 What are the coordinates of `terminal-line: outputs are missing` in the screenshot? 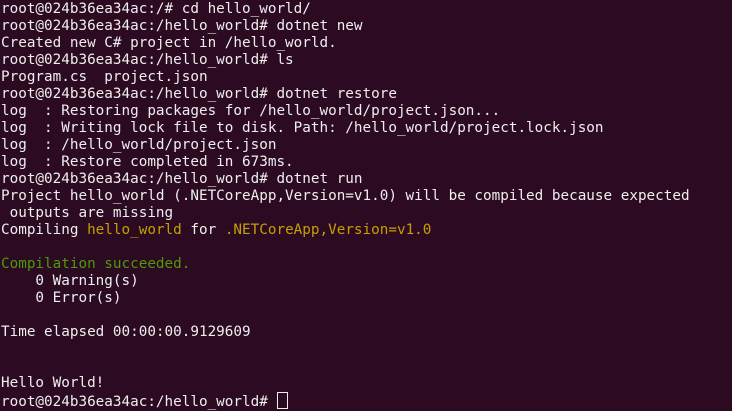 It's located at (366, 213).